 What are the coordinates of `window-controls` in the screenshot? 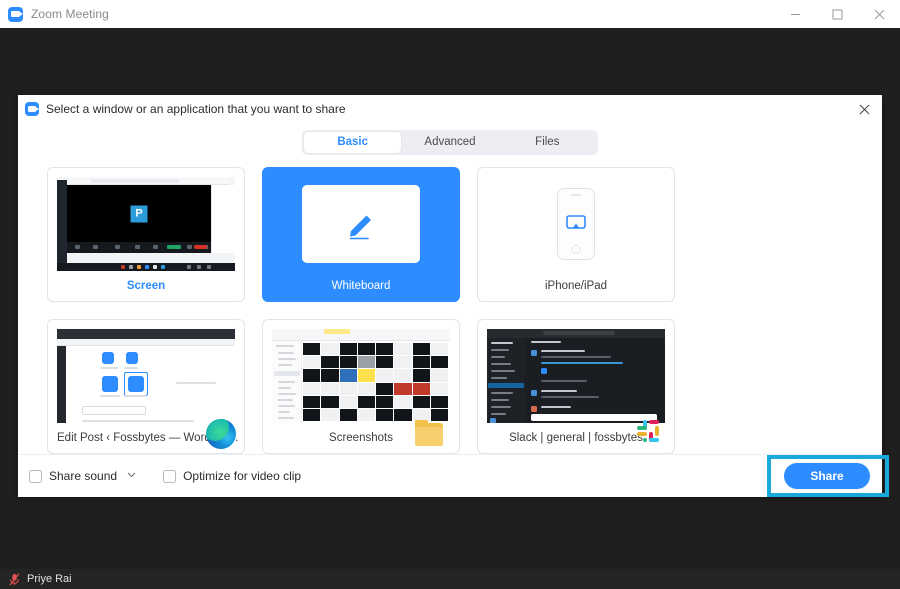 It's located at (837, 14).